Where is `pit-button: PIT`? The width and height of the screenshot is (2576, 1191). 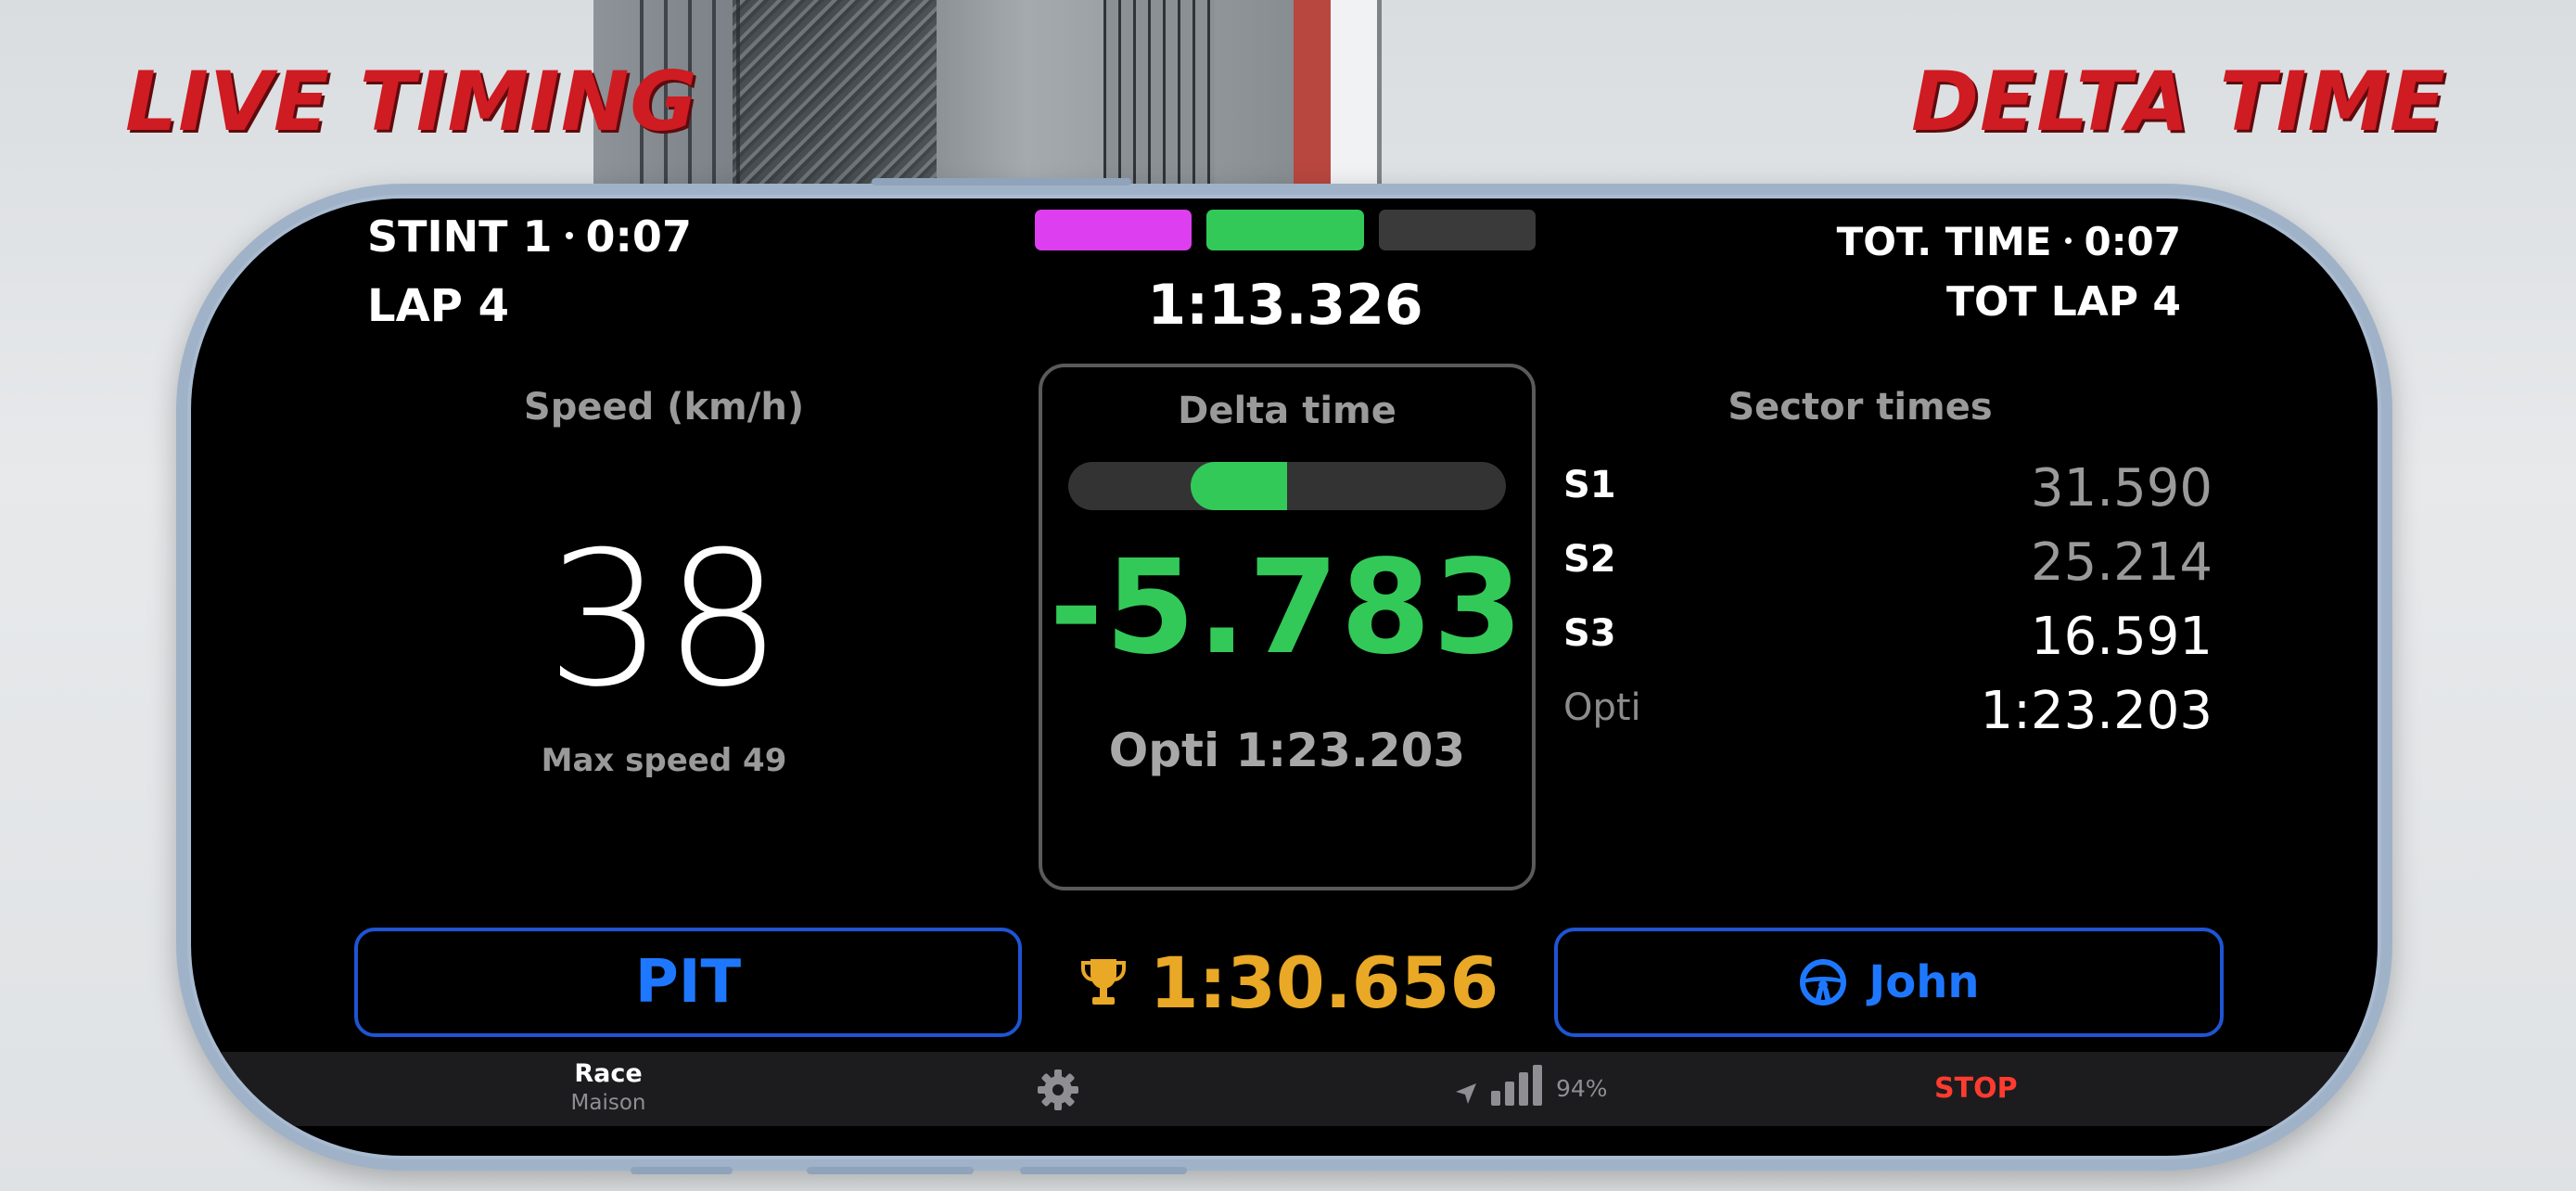 pit-button: PIT is located at coordinates (688, 982).